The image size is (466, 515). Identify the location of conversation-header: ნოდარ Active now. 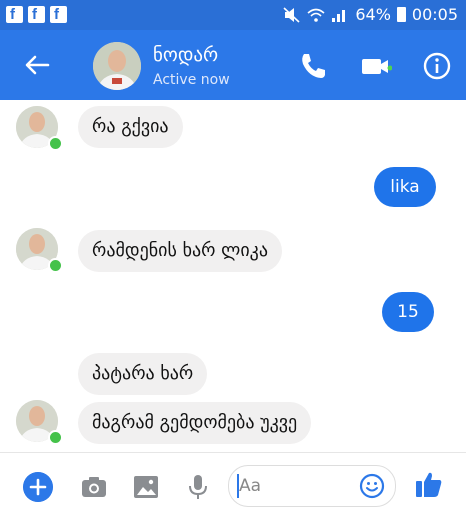
(233, 65).